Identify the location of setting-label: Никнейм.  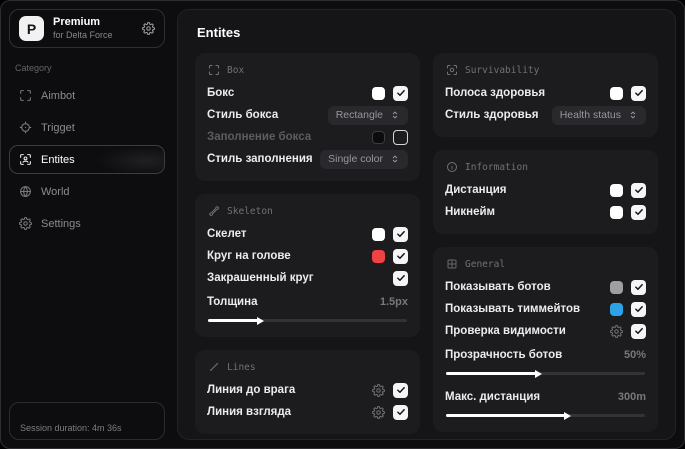
(470, 212).